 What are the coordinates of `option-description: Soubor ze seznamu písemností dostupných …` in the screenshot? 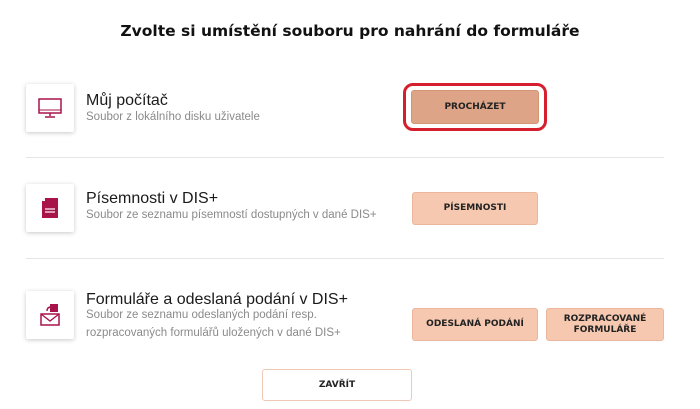 It's located at (231, 215).